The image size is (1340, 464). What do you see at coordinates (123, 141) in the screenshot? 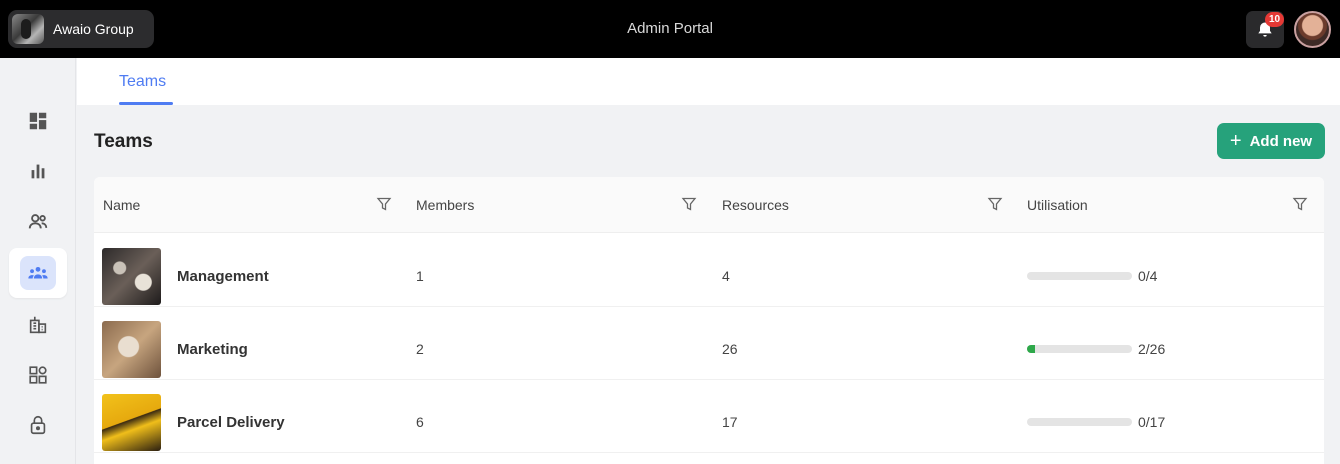
I see `page-title: Teams` at bounding box center [123, 141].